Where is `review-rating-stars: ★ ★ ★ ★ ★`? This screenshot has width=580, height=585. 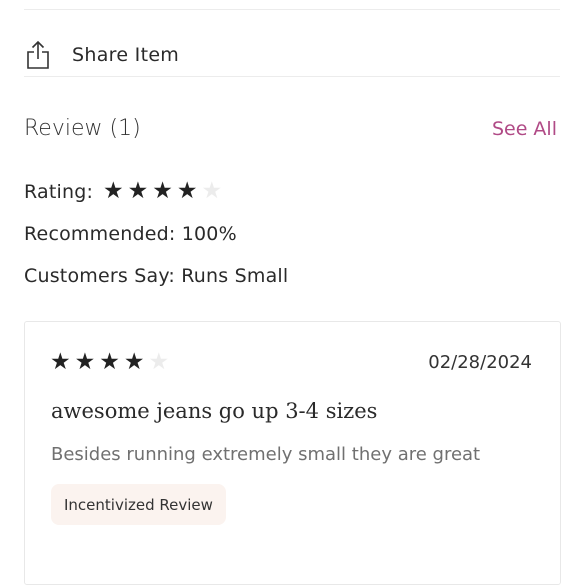 review-rating-stars: ★ ★ ★ ★ ★ is located at coordinates (109, 362).